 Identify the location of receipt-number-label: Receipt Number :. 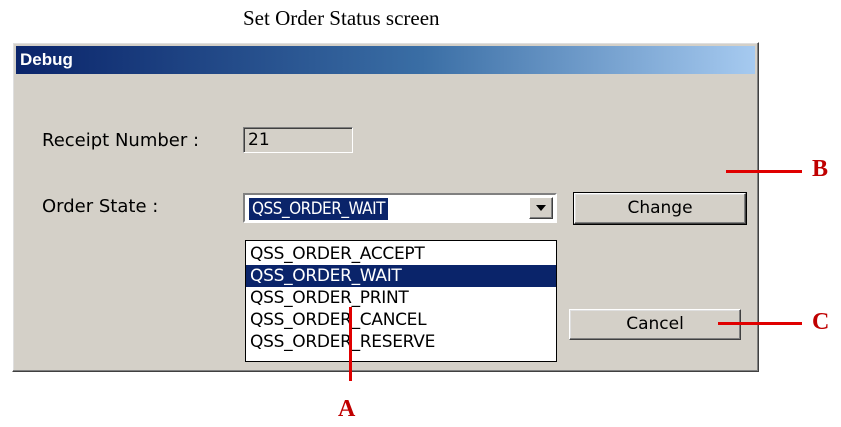
(121, 140).